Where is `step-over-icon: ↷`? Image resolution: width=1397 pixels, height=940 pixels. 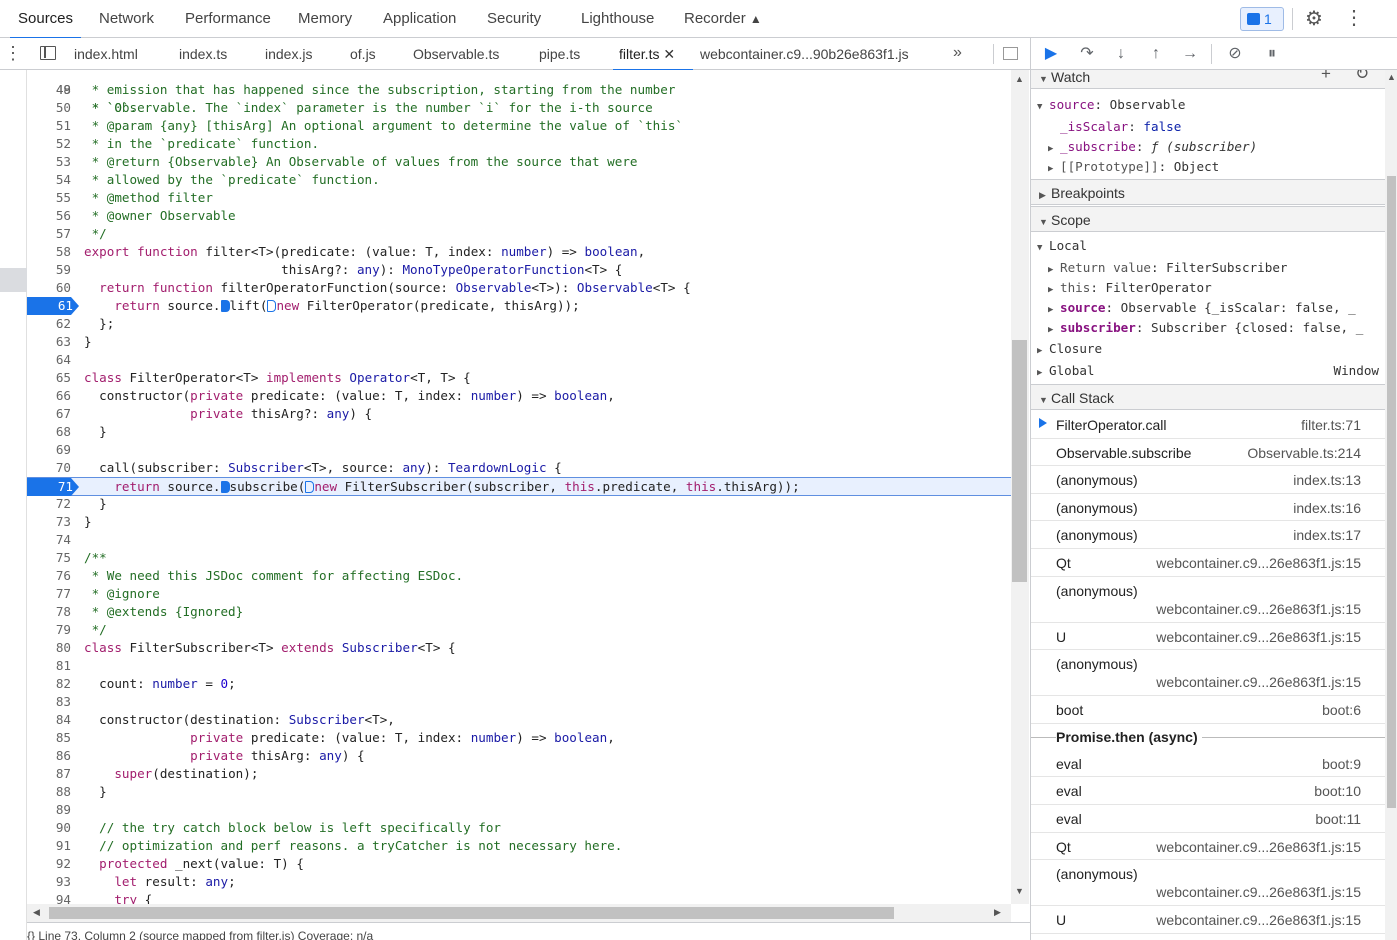 step-over-icon: ↷ is located at coordinates (1087, 54).